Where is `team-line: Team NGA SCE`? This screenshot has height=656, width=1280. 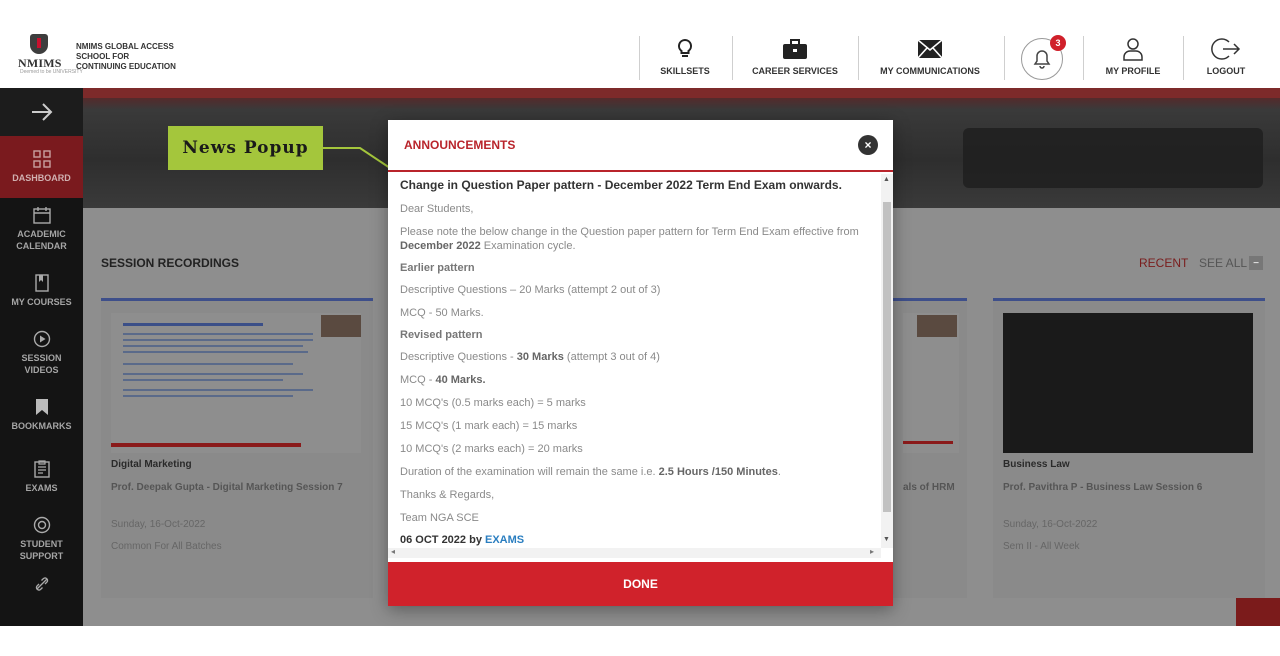 team-line: Team NGA SCE is located at coordinates (439, 518).